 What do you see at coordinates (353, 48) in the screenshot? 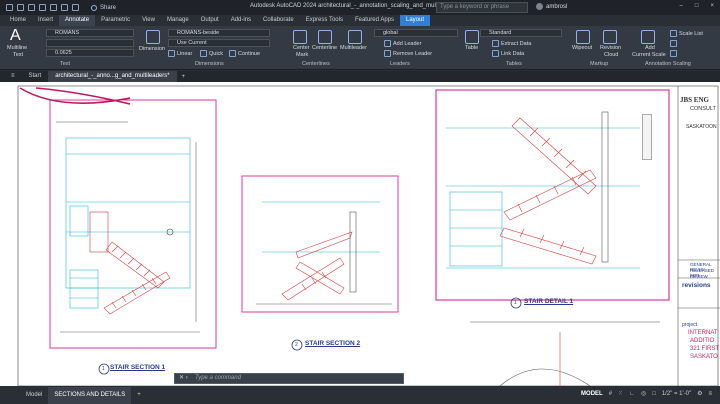
I see `multileader-button: Multileader` at bounding box center [353, 48].